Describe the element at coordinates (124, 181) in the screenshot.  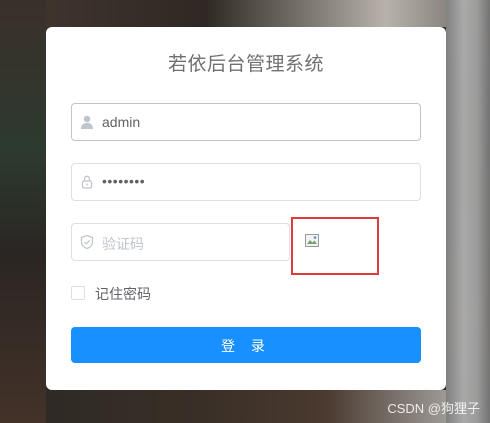
I see `password-value: ••••••••` at that location.